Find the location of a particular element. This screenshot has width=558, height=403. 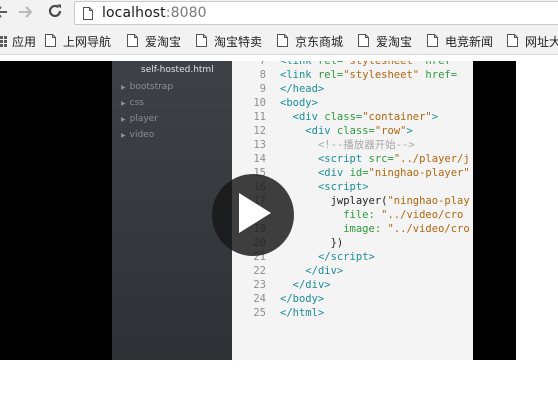

forward-button is located at coordinates (26, 13).